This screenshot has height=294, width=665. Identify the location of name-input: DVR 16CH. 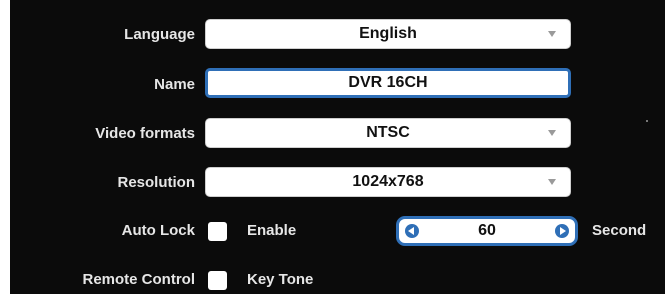
(388, 83).